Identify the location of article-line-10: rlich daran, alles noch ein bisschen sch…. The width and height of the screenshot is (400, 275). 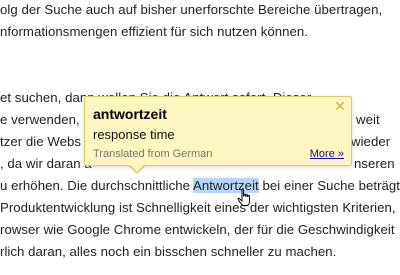
(168, 251).